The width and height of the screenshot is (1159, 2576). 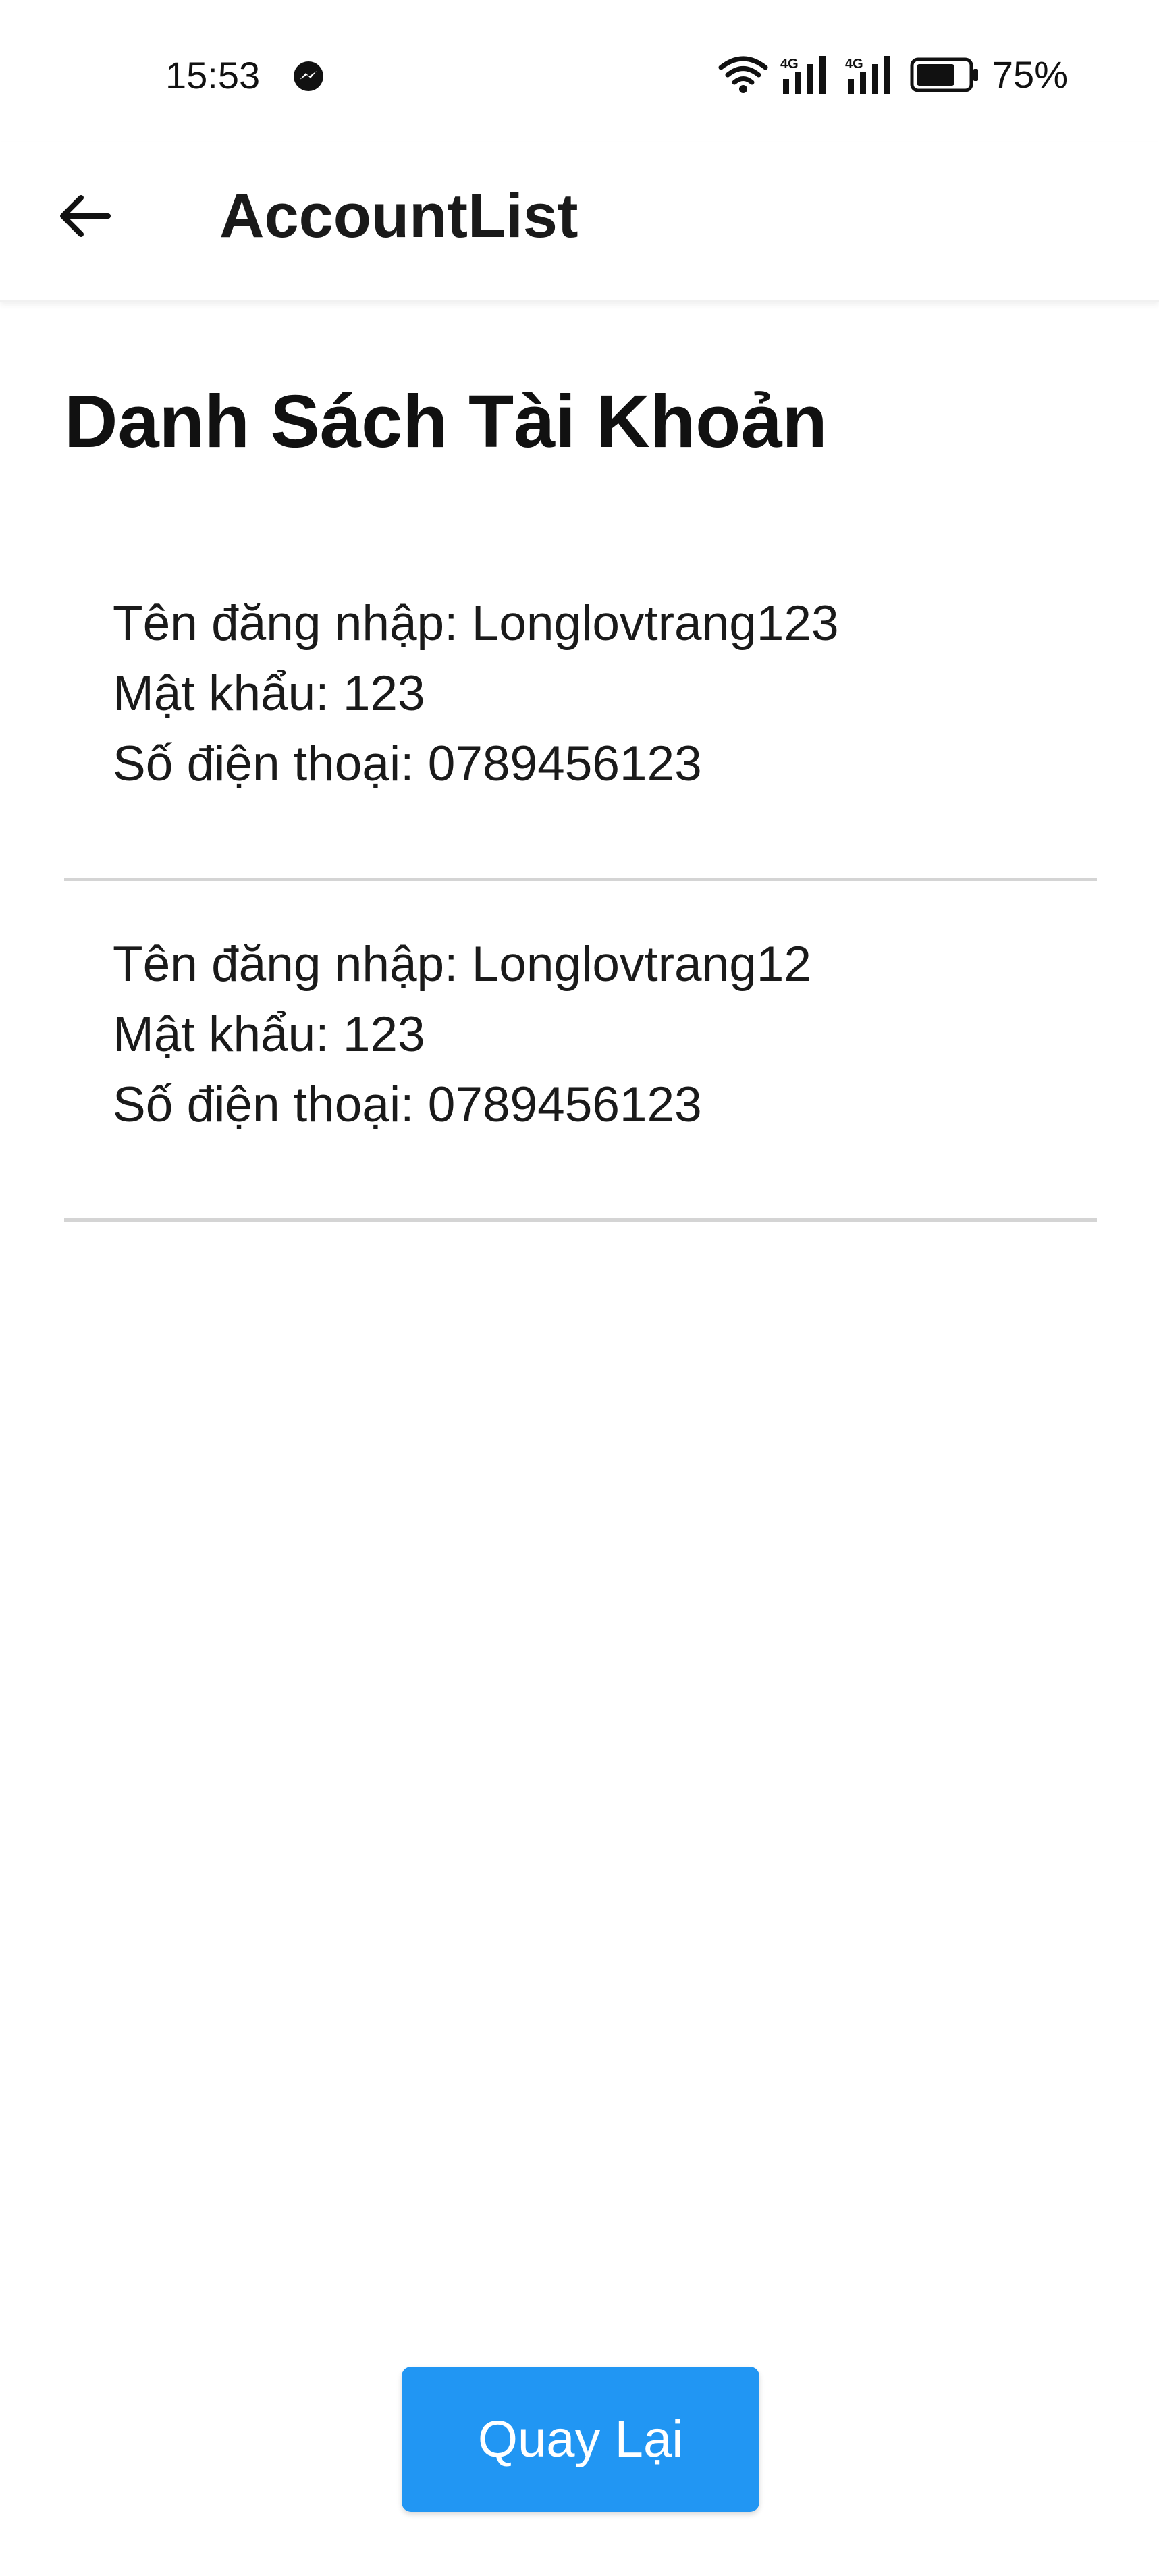 I want to click on status-bar: 15:53 4G 4G 75%, so click(x=579, y=71).